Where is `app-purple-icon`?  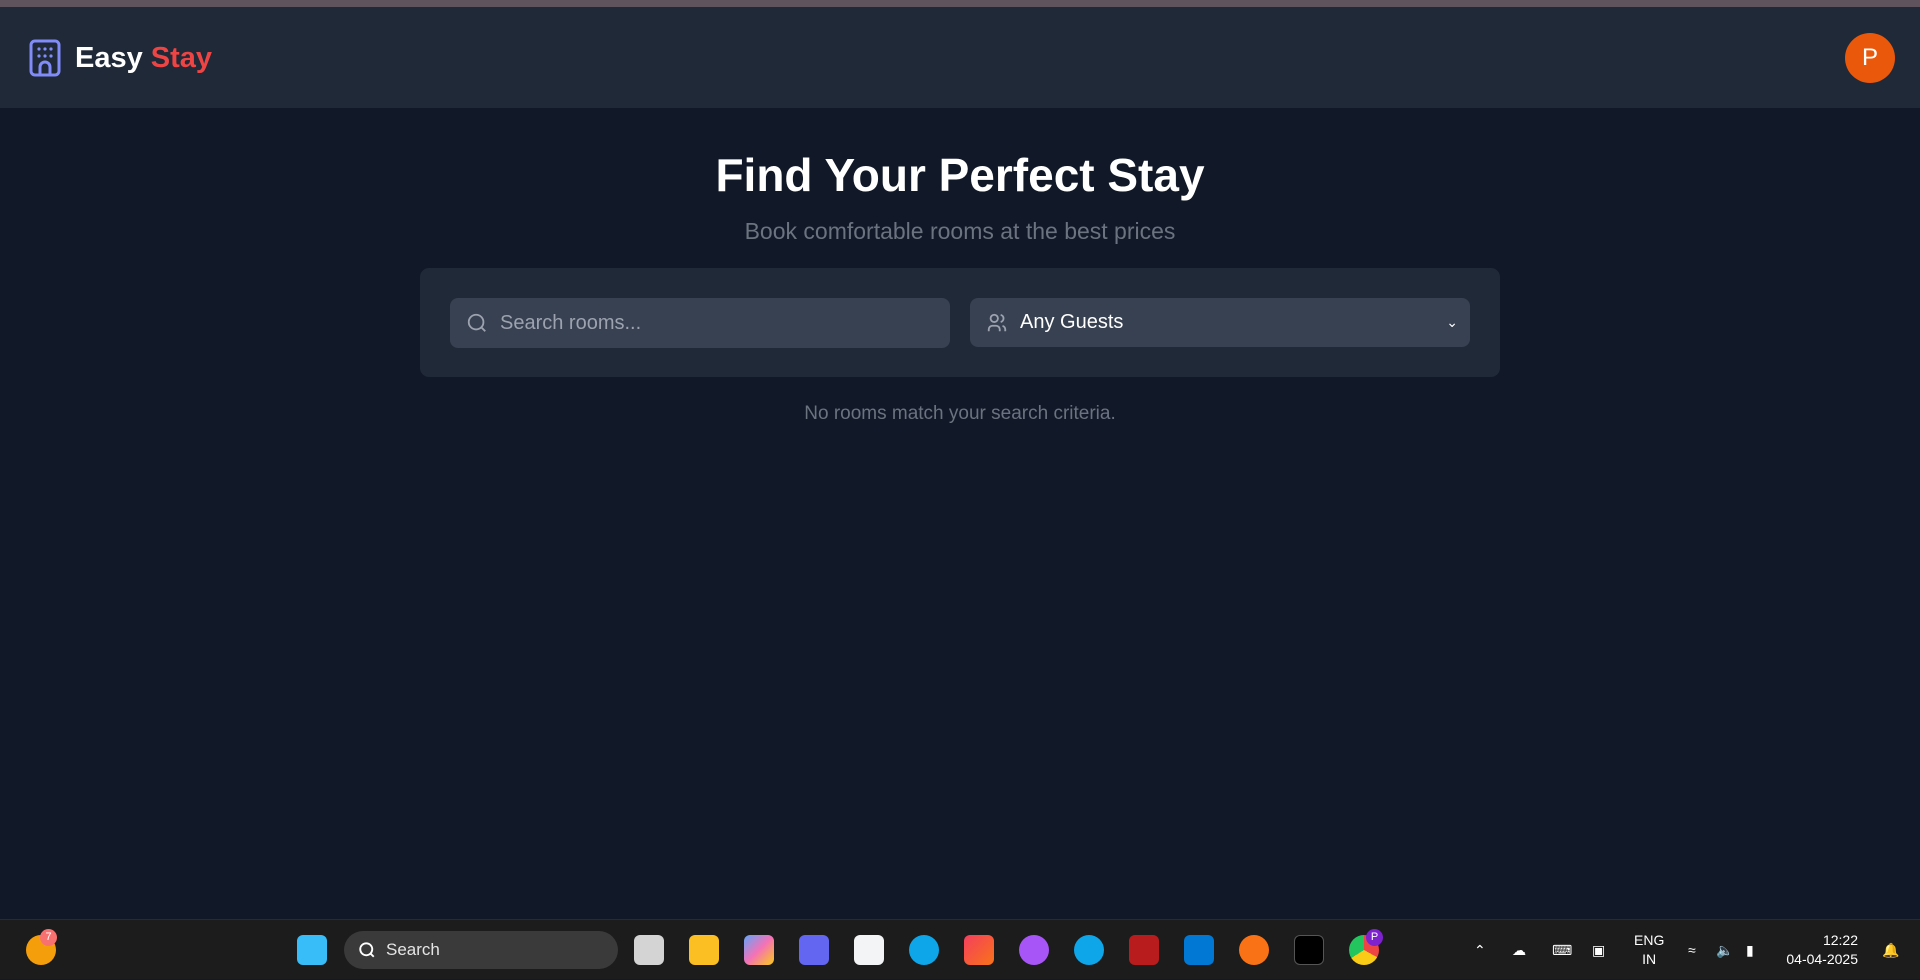 app-purple-icon is located at coordinates (1034, 950).